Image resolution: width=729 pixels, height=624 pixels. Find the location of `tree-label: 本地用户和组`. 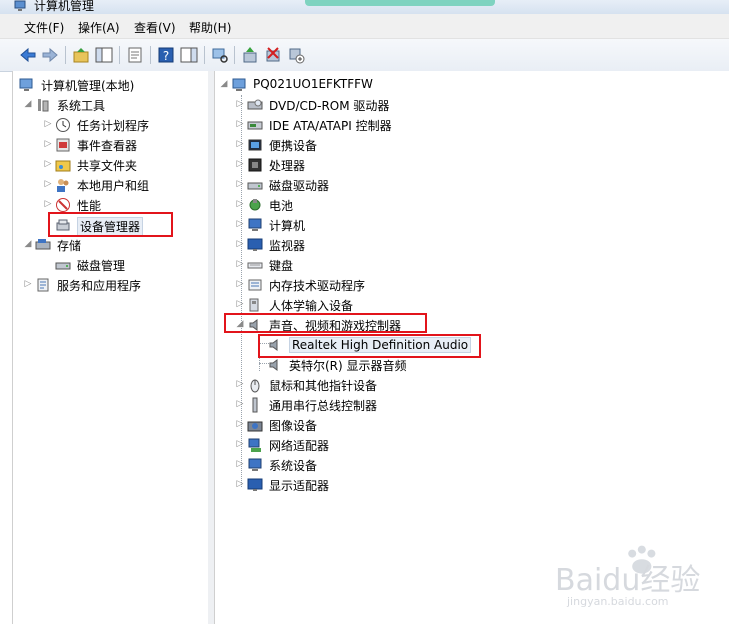

tree-label: 本地用户和组 is located at coordinates (113, 186).